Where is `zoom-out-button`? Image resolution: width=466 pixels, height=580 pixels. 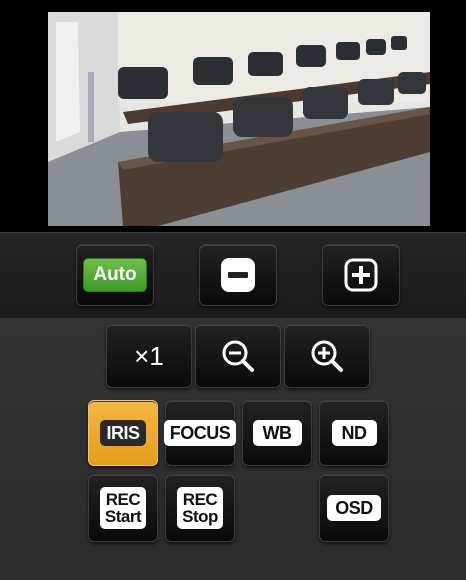
zoom-out-button is located at coordinates (238, 356).